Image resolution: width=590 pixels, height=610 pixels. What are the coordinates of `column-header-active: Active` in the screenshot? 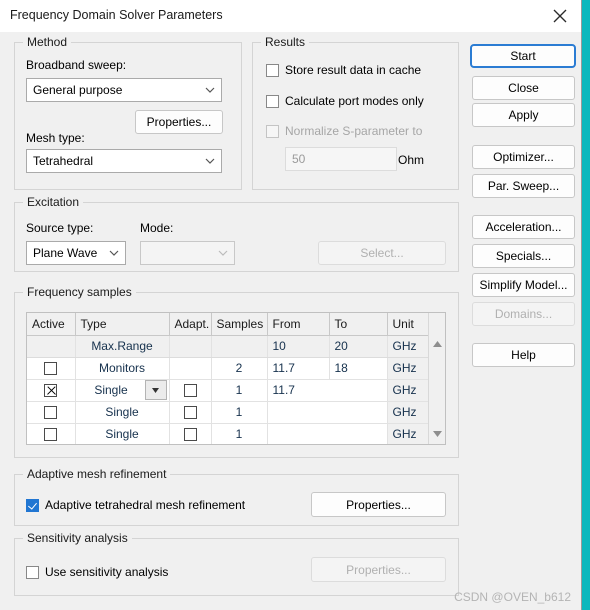 It's located at (51, 324).